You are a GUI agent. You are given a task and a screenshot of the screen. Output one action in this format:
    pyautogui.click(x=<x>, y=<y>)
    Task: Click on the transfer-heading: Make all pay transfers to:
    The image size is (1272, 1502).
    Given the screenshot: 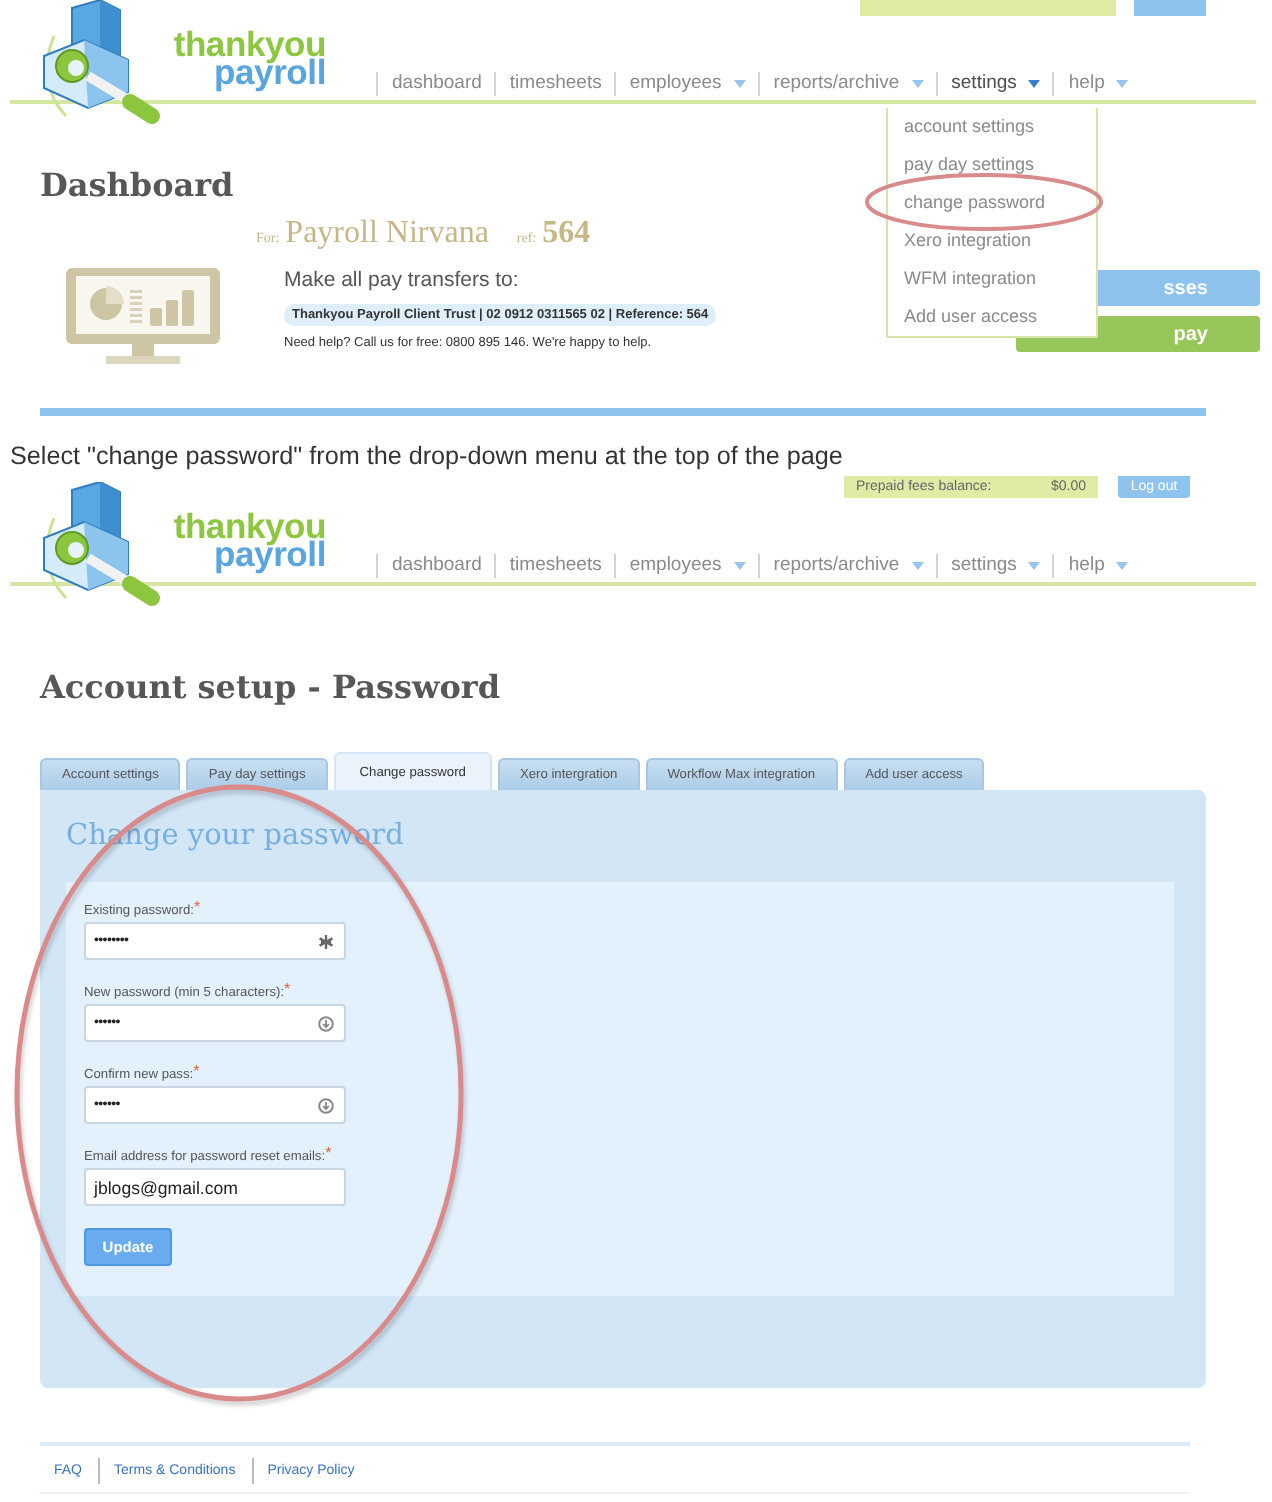 What is the action you would take?
    pyautogui.click(x=401, y=280)
    